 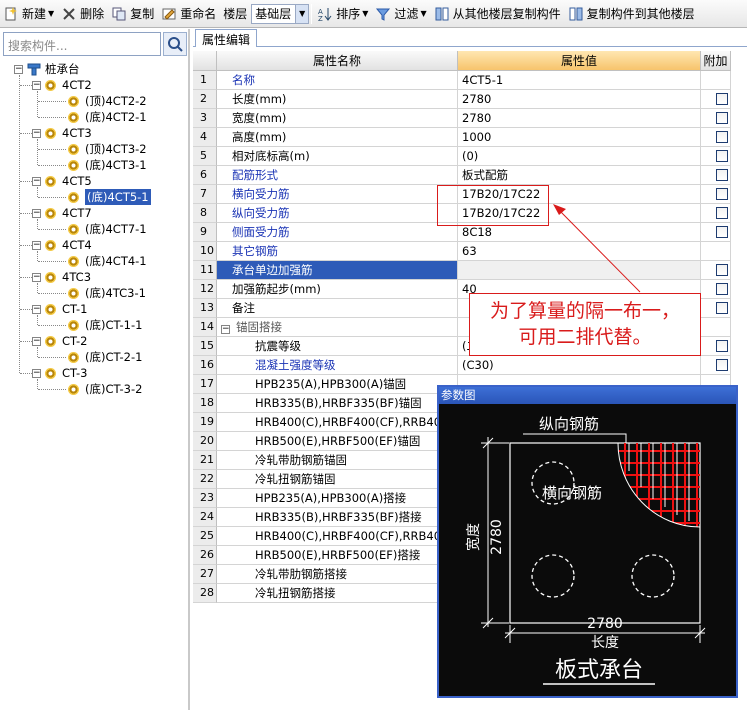 What do you see at coordinates (599, 670) in the screenshot?
I see `diagram-caption: 板式承台` at bounding box center [599, 670].